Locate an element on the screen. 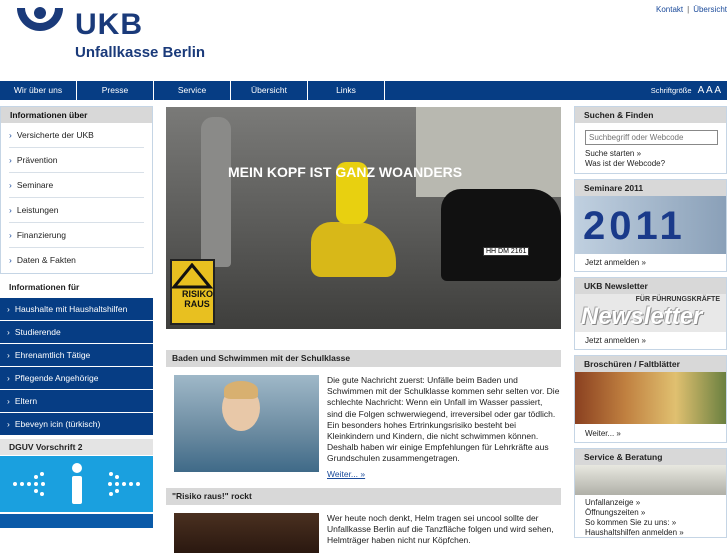 Image resolution: width=727 pixels, height=553 pixels. hero-tagline: MEIN KOPF IST GANZ WOANDERS is located at coordinates (345, 172).